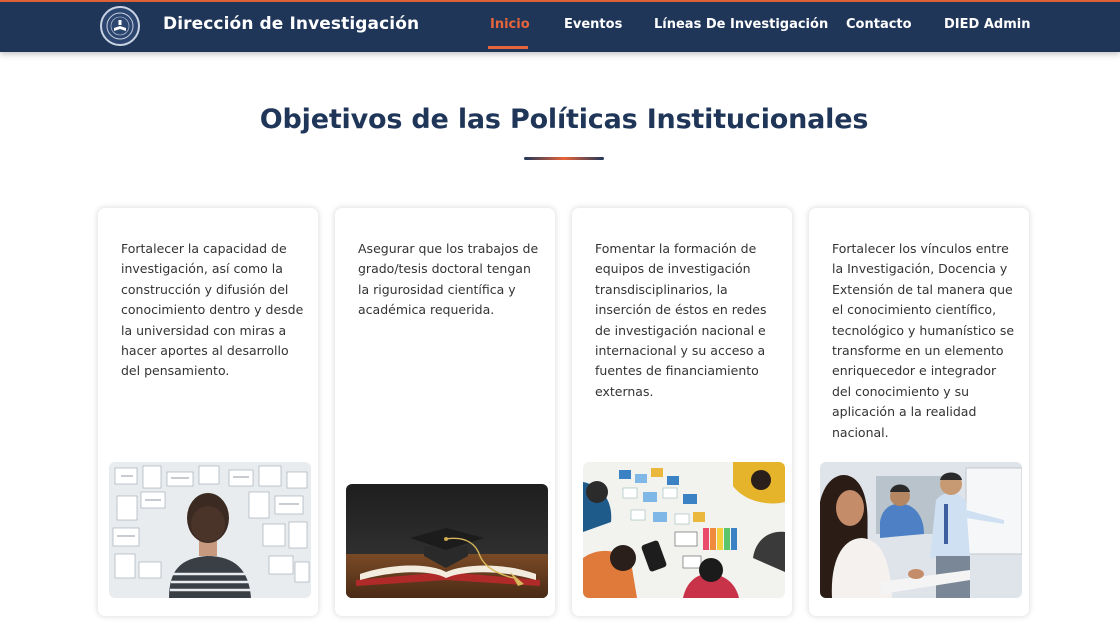 This screenshot has width=1120, height=644. What do you see at coordinates (508, 47) in the screenshot?
I see `active-nav-indicator` at bounding box center [508, 47].